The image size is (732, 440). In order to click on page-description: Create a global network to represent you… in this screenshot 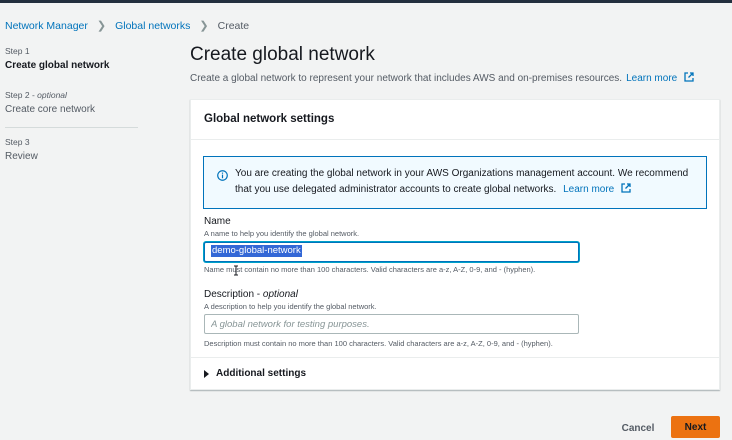, I will do `click(442, 78)`.